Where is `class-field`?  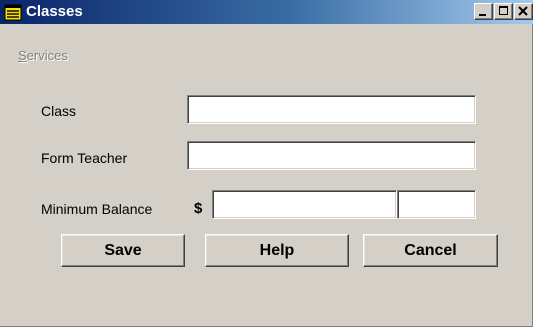 class-field is located at coordinates (331, 109).